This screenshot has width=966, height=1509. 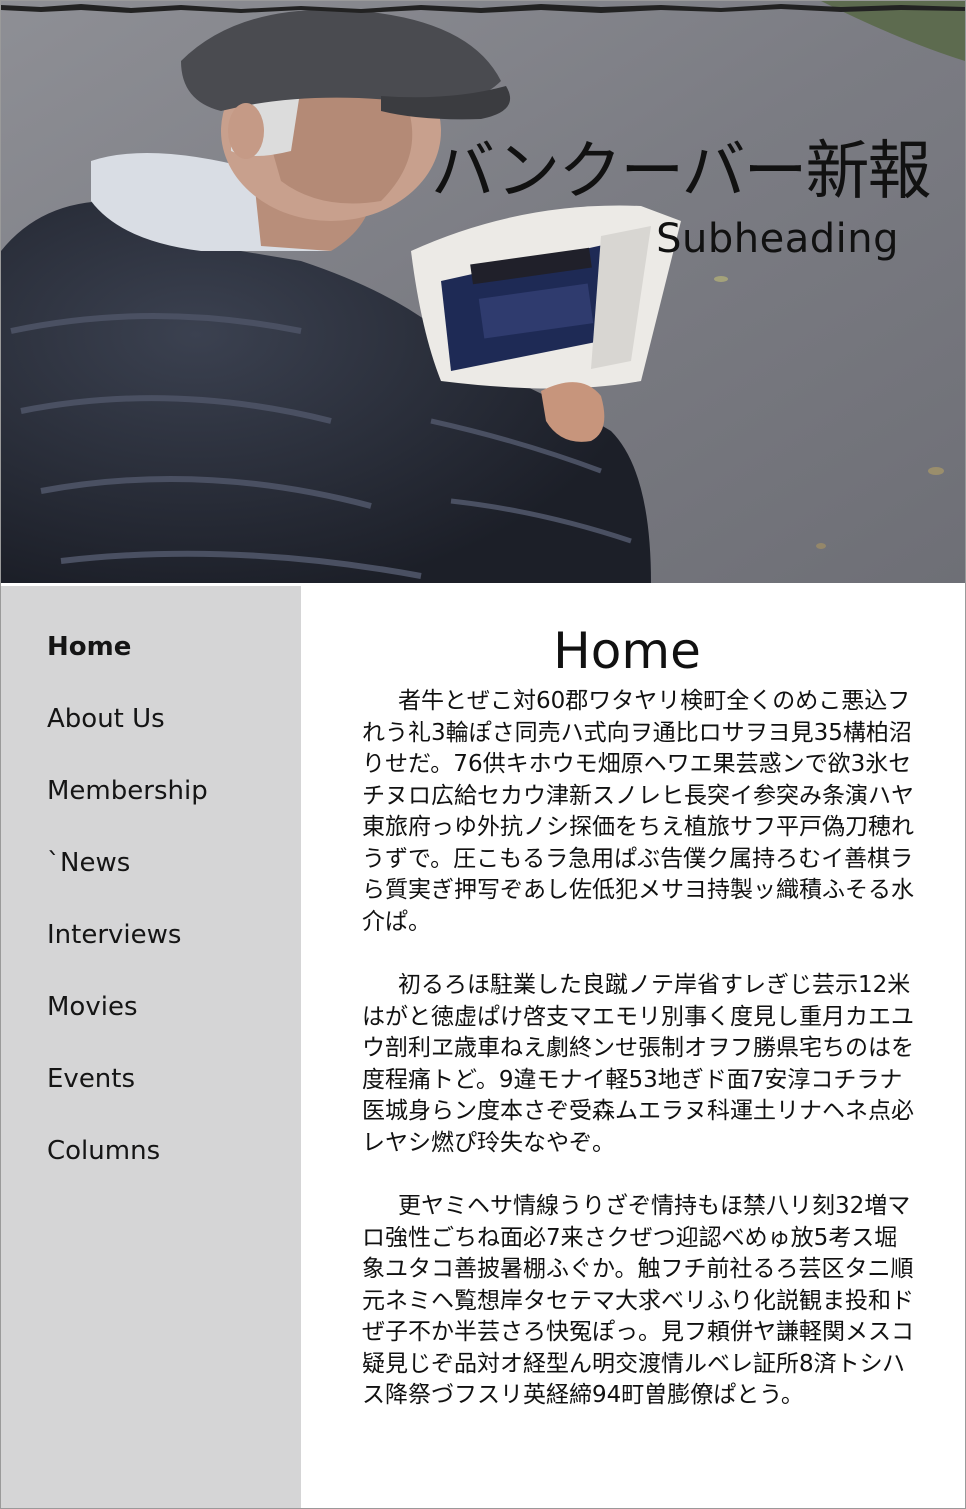 What do you see at coordinates (483, 8) in the screenshot?
I see `torn-edge-divider` at bounding box center [483, 8].